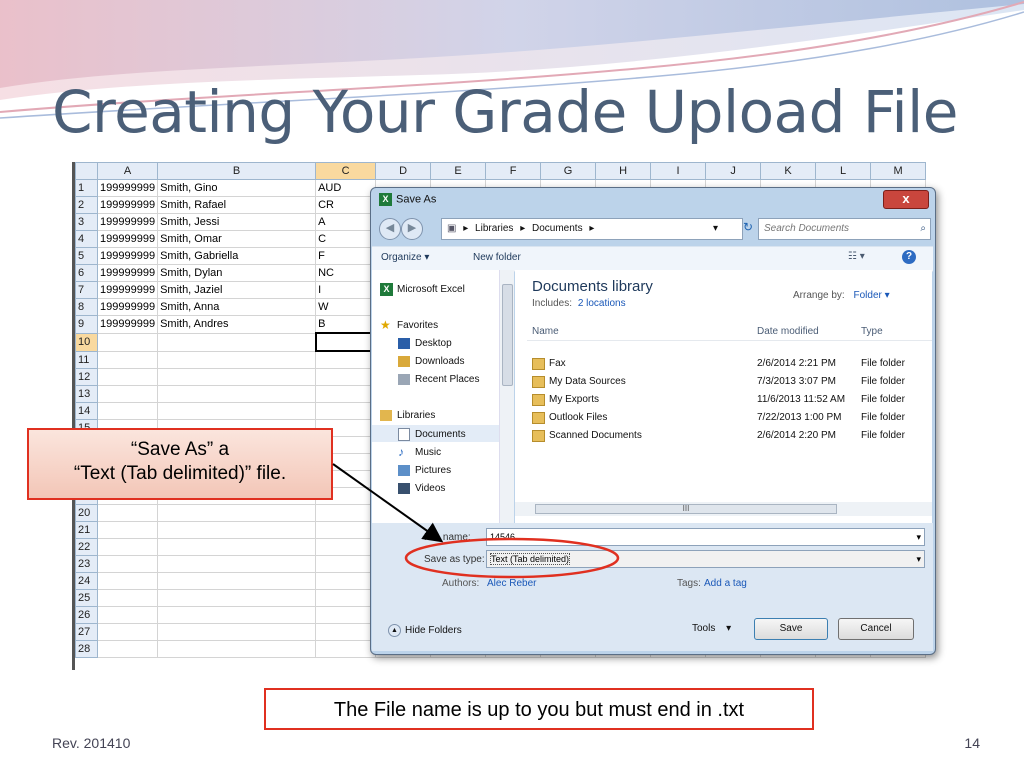 The width and height of the screenshot is (1024, 768). Describe the element at coordinates (237, 273) in the screenshot. I see `cell-b: Smith, Dylan` at that location.